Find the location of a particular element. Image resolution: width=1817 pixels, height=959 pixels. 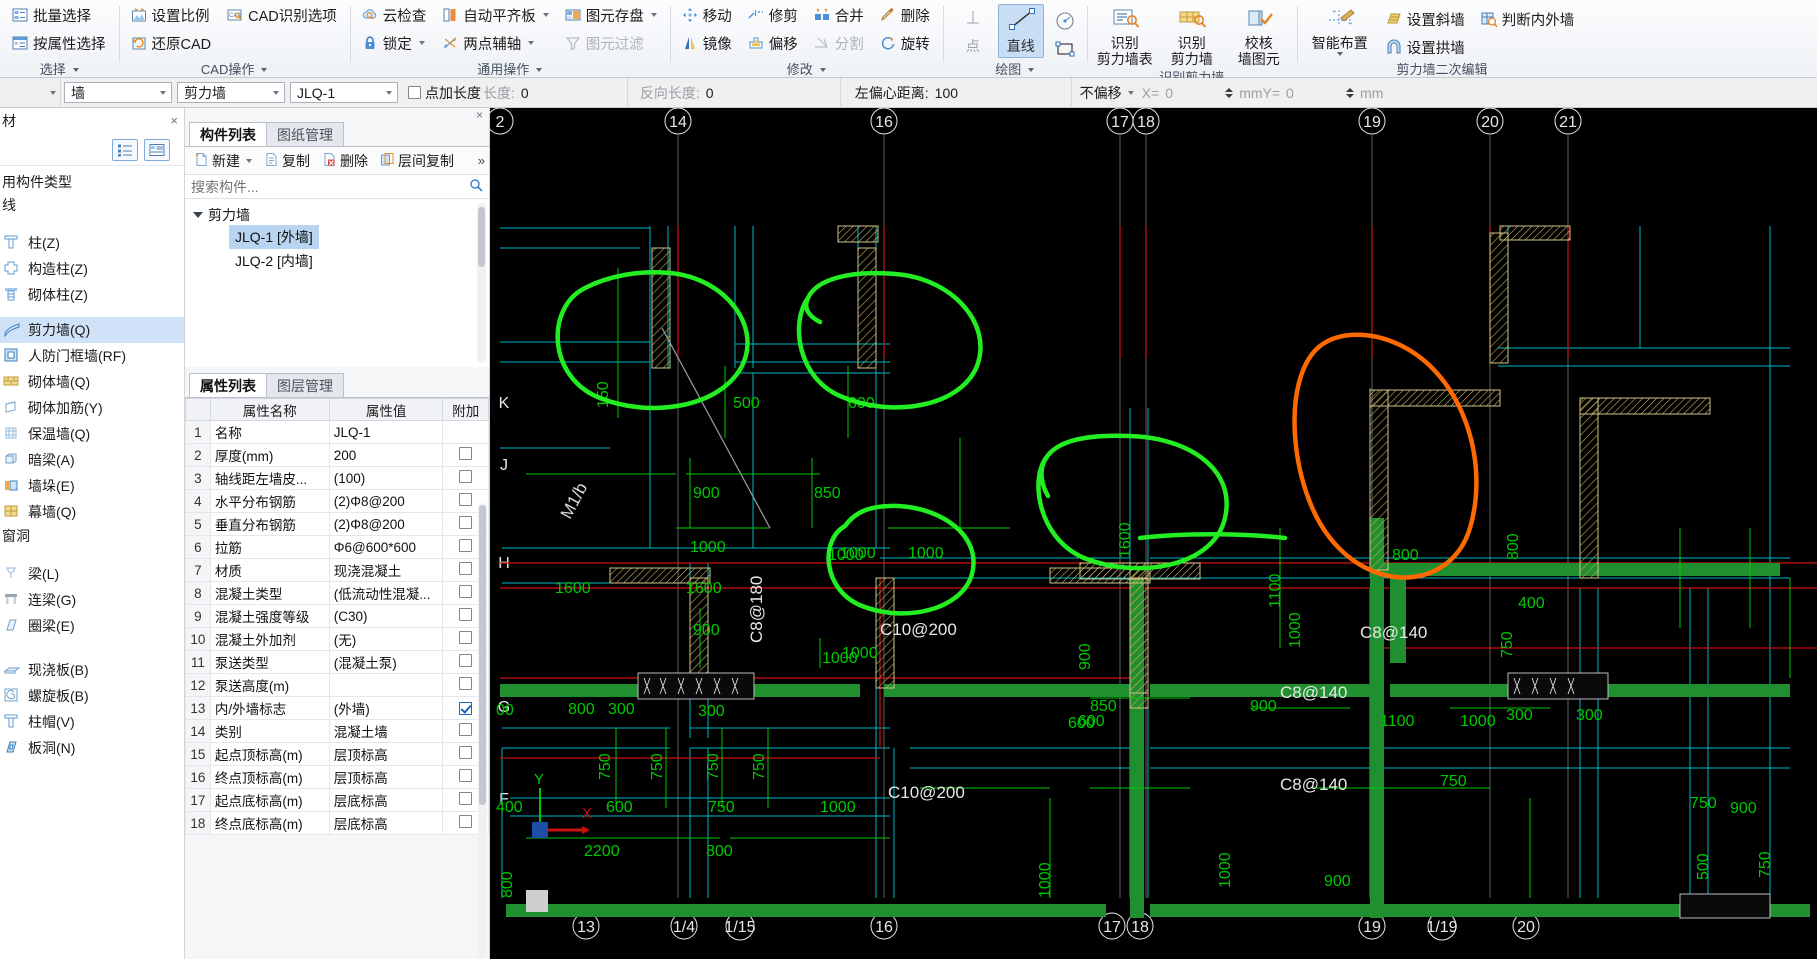

new-component-button: 新建 is located at coordinates (223, 161).